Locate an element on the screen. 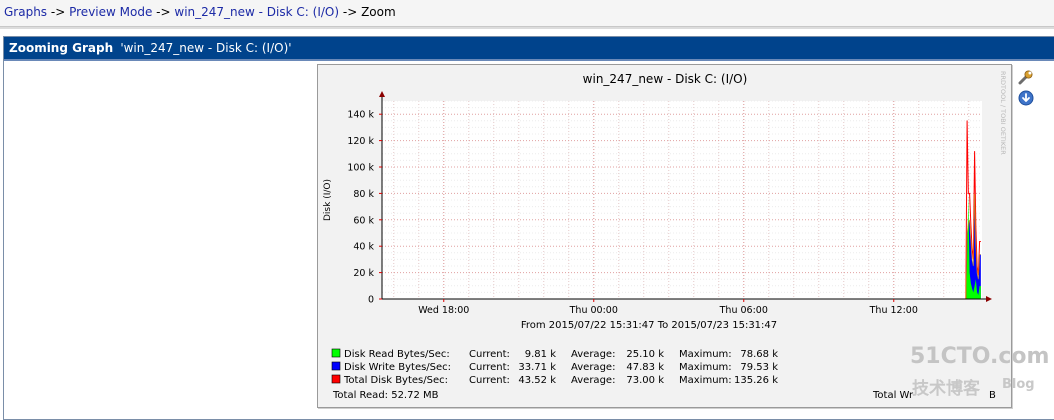 The image size is (1054, 420). y-axis-label: Disk (I/O) is located at coordinates (328, 200).